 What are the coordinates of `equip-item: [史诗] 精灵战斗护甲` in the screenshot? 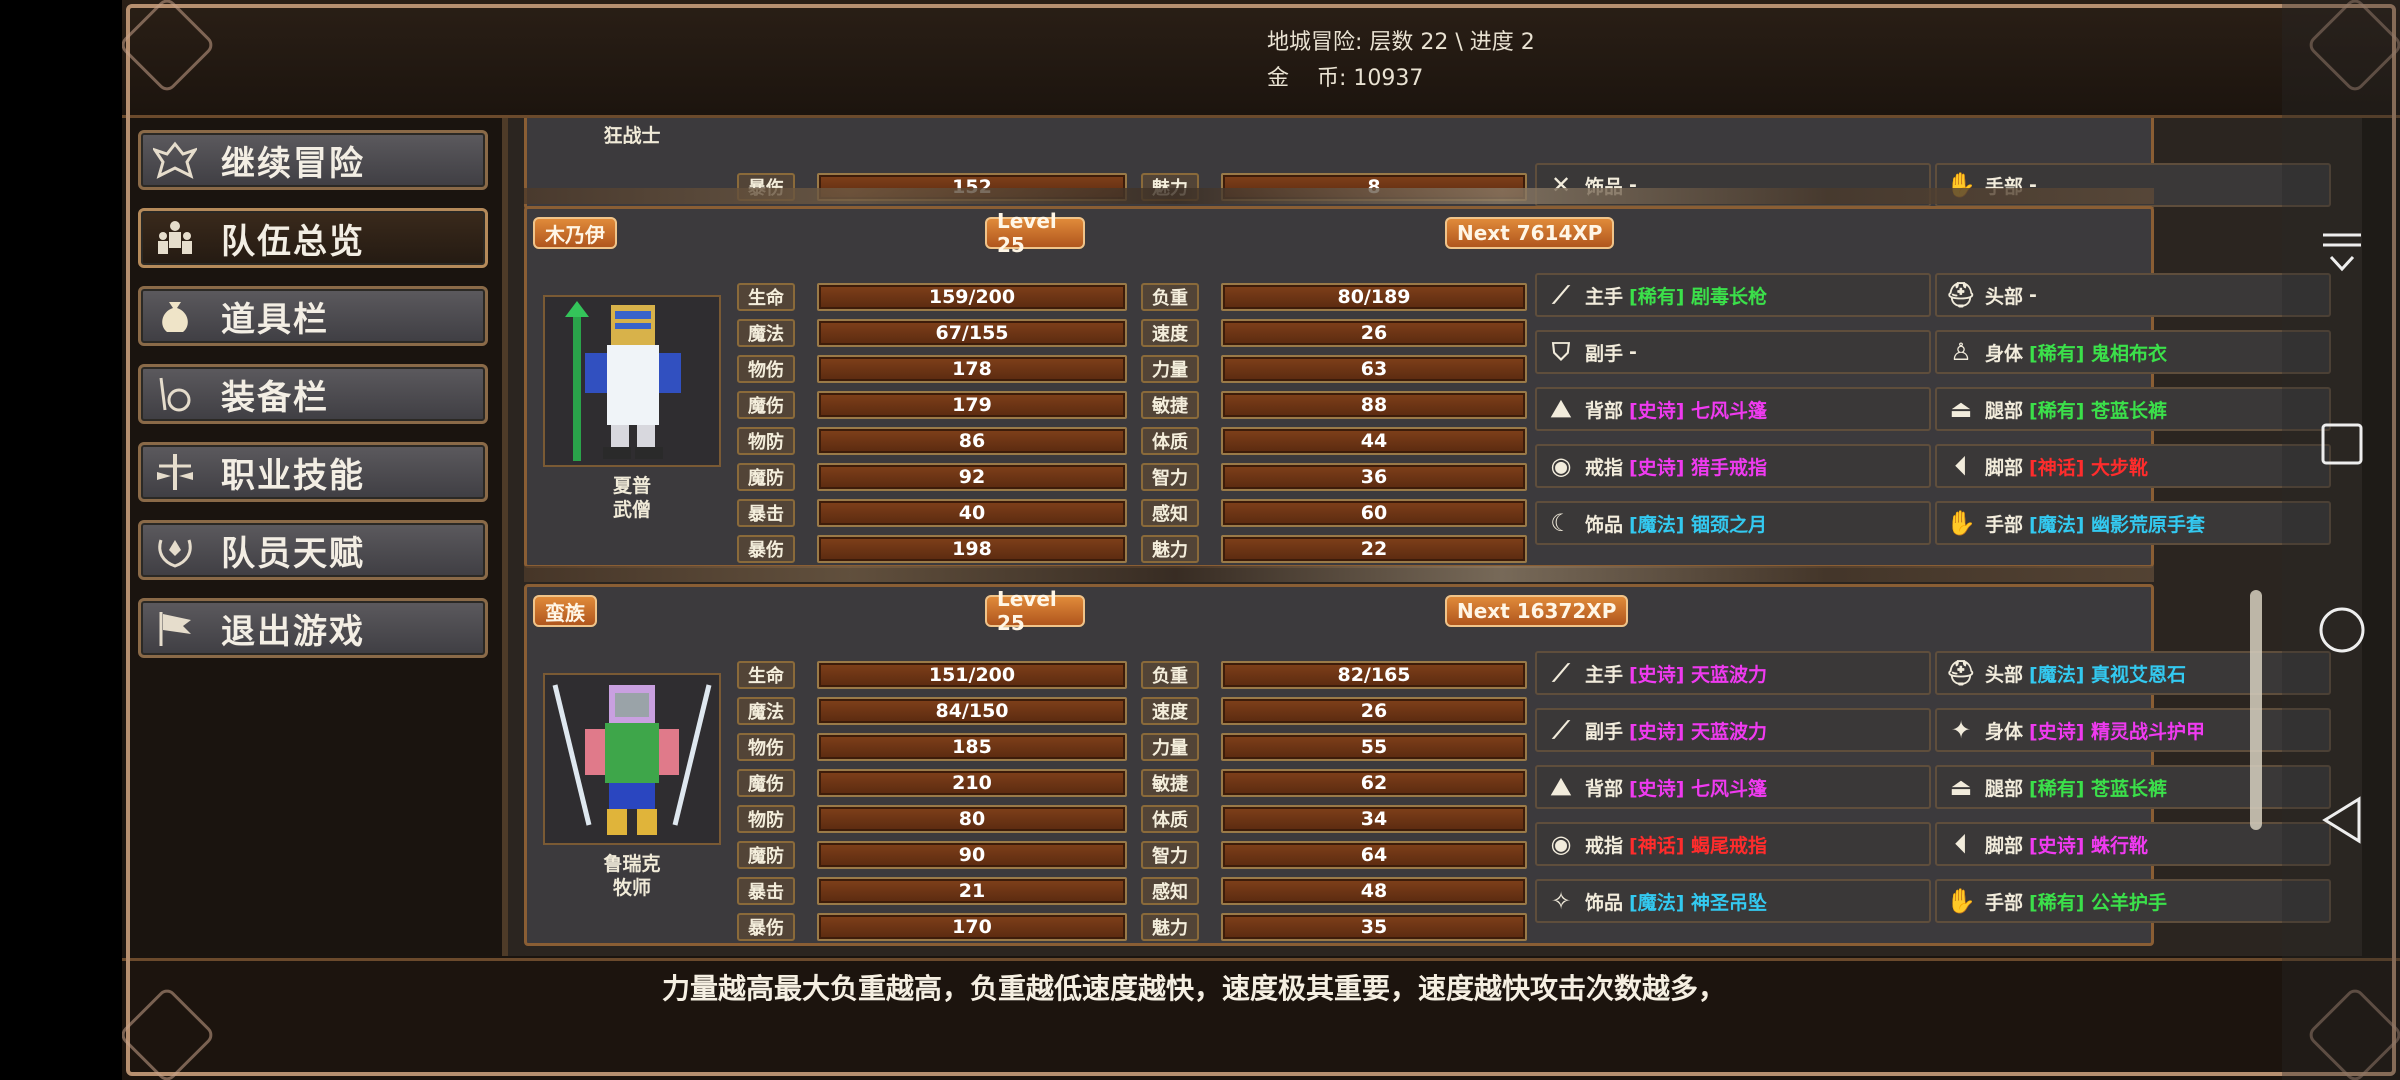 It's located at (2117, 731).